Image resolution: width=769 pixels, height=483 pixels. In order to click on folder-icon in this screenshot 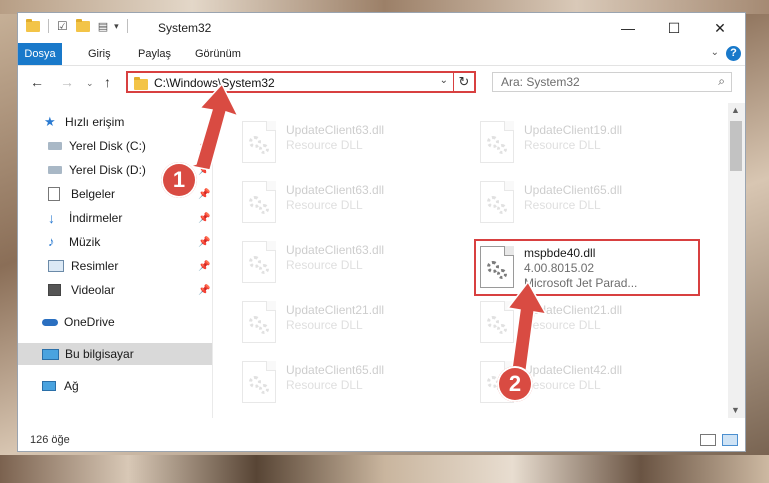, I will do `click(33, 25)`.